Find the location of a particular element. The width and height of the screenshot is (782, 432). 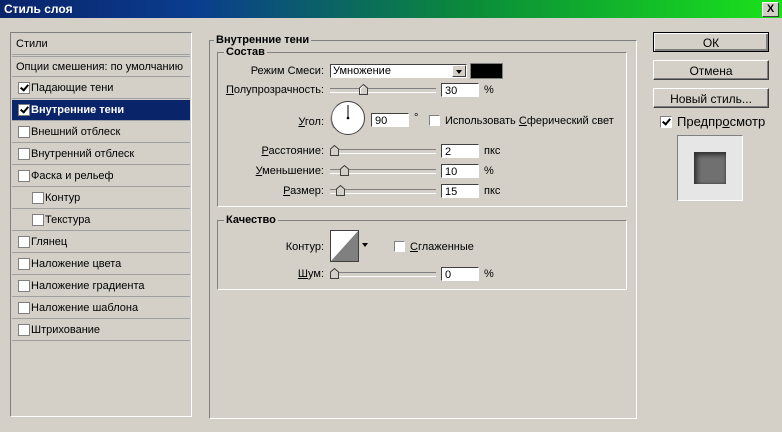

antialiased-checkbox is located at coordinates (399, 246).